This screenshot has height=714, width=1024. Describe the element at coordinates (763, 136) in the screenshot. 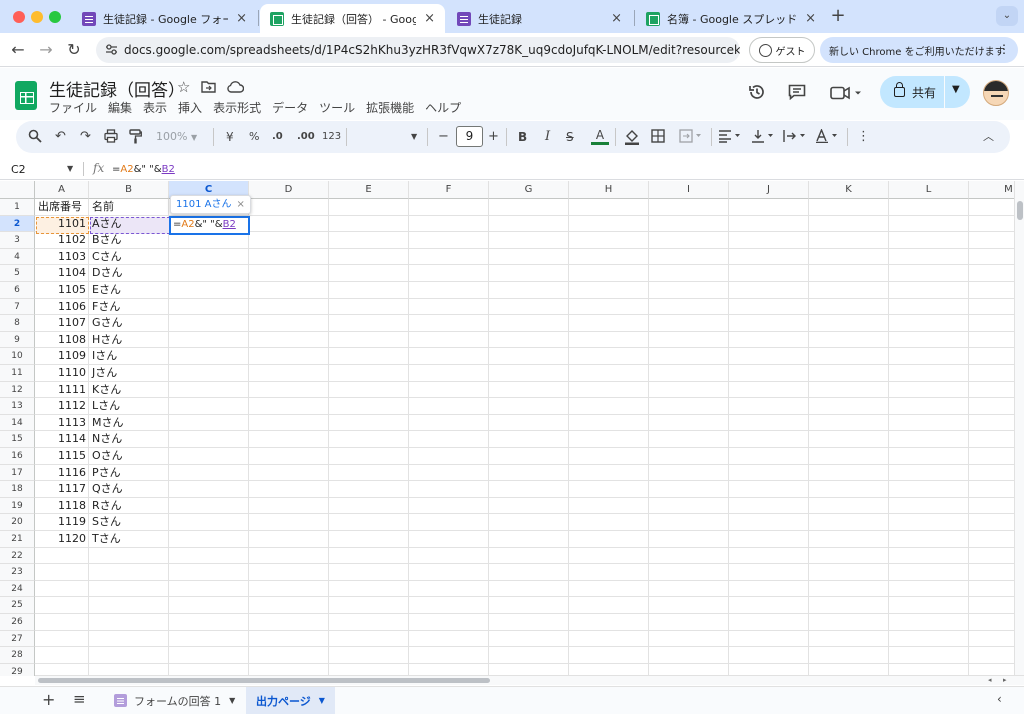

I see `vertical-align-icon` at that location.